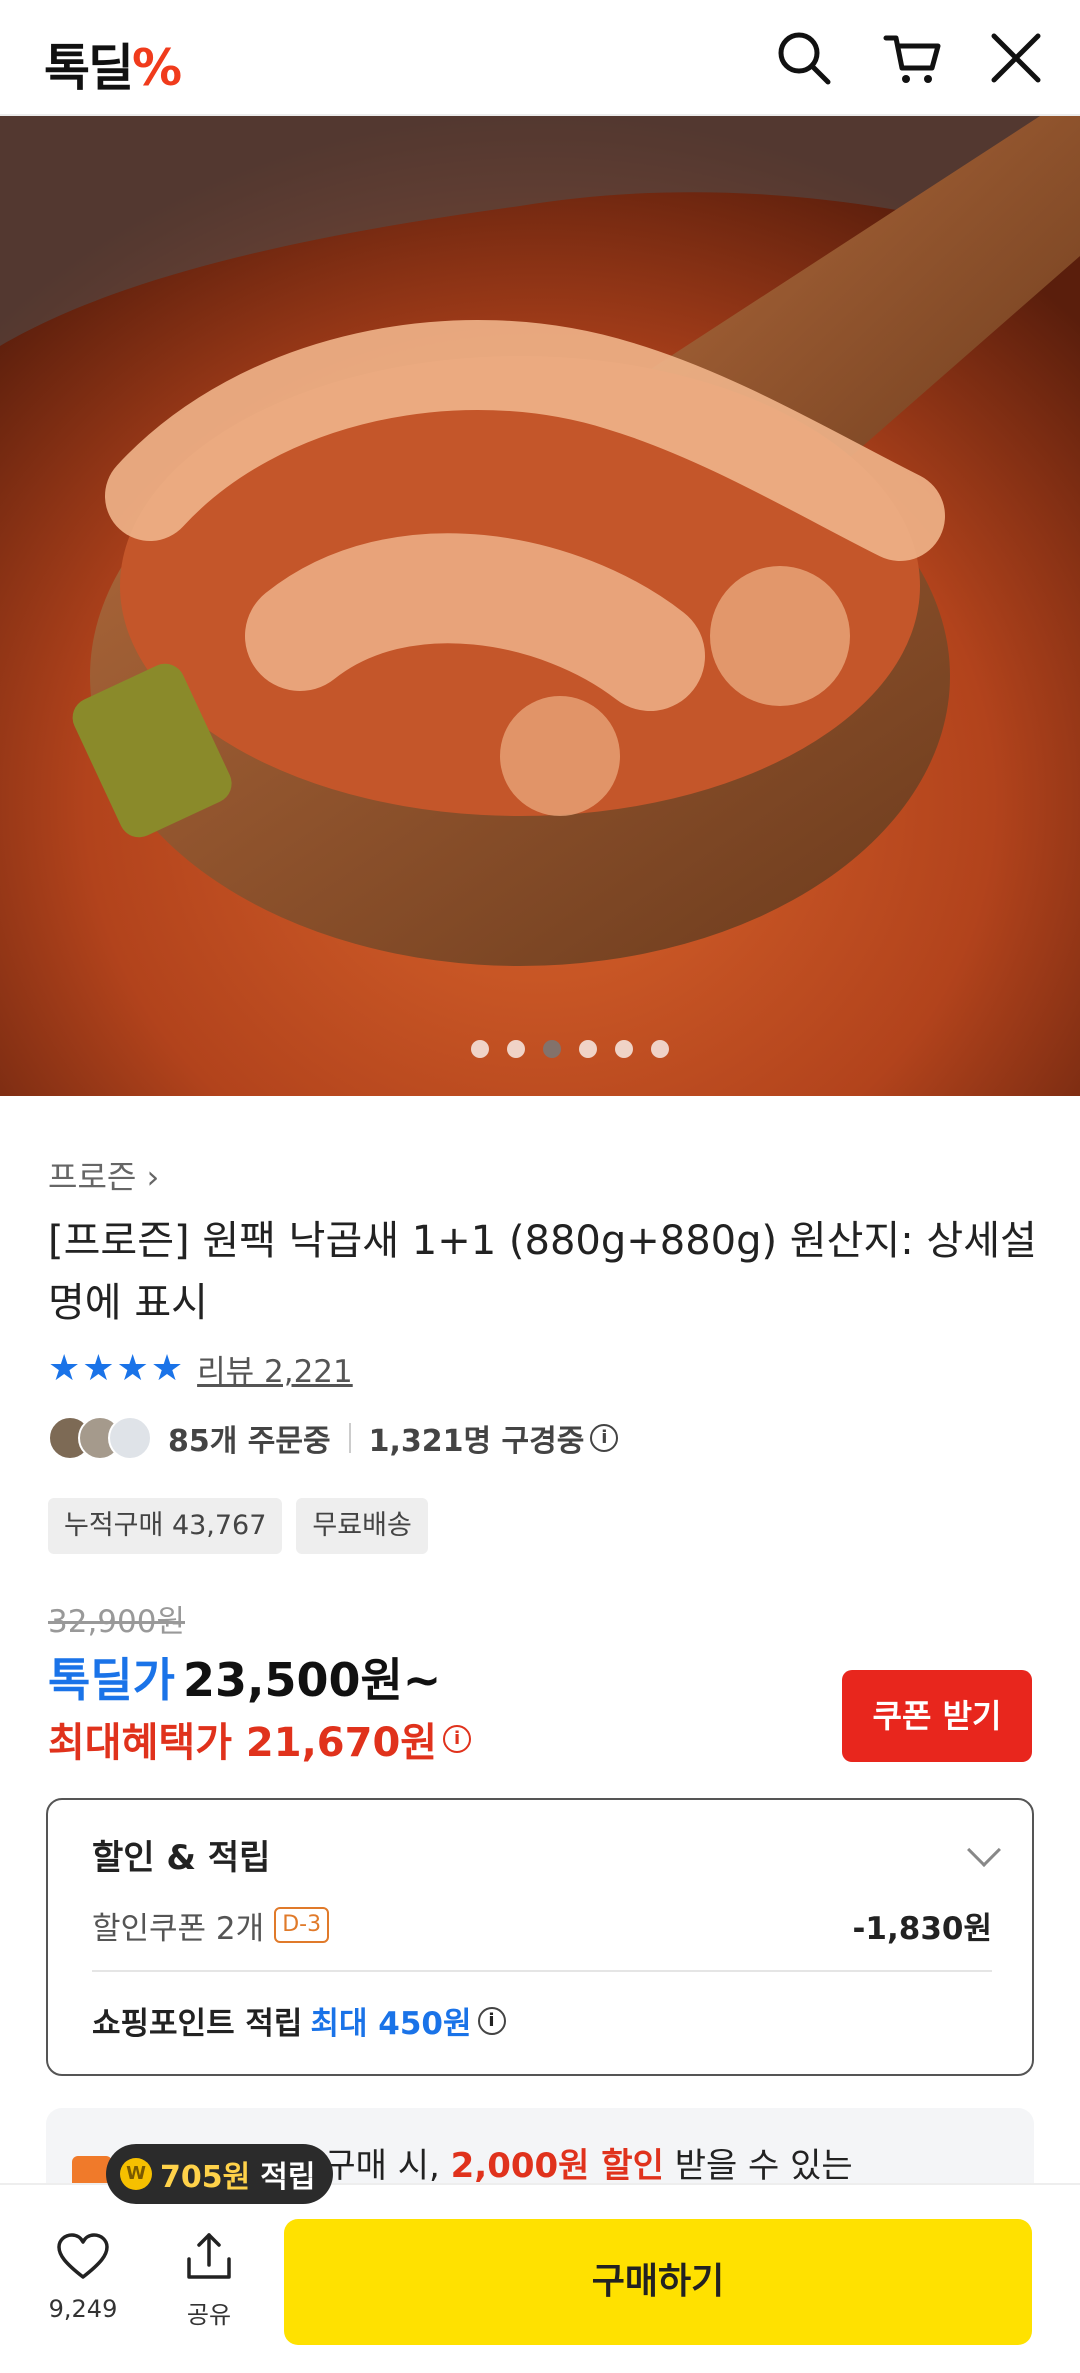  What do you see at coordinates (763, 2166) in the screenshot?
I see `promo-text-post: 받을 수 있는` at bounding box center [763, 2166].